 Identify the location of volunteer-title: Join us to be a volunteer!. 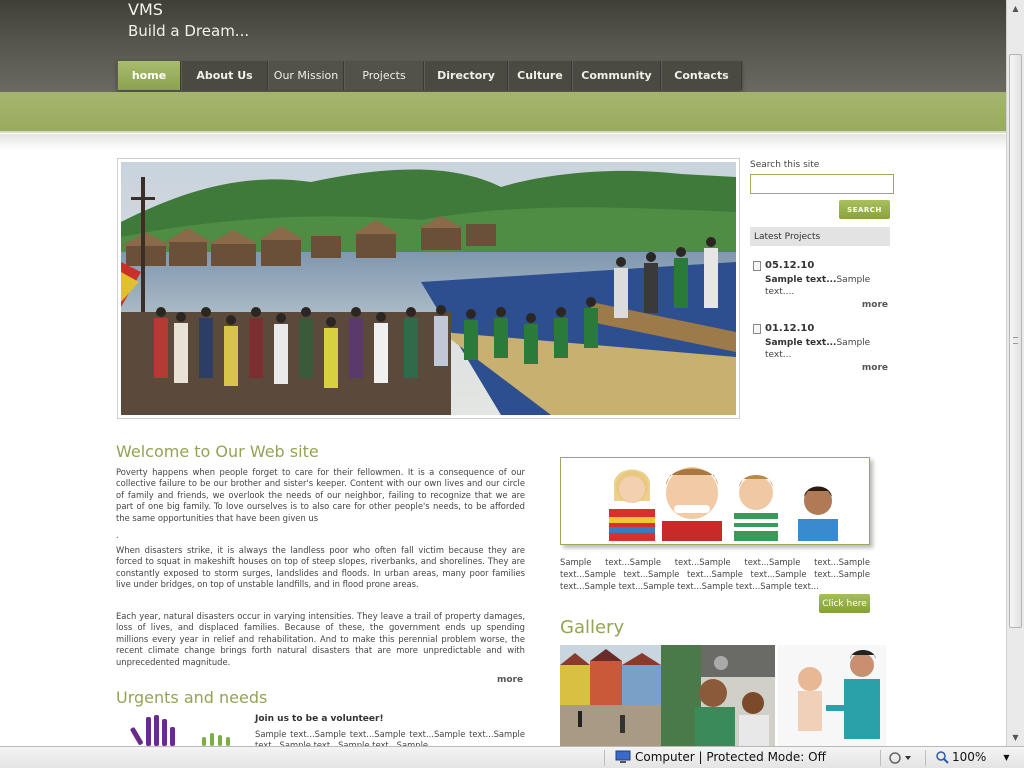
(319, 719).